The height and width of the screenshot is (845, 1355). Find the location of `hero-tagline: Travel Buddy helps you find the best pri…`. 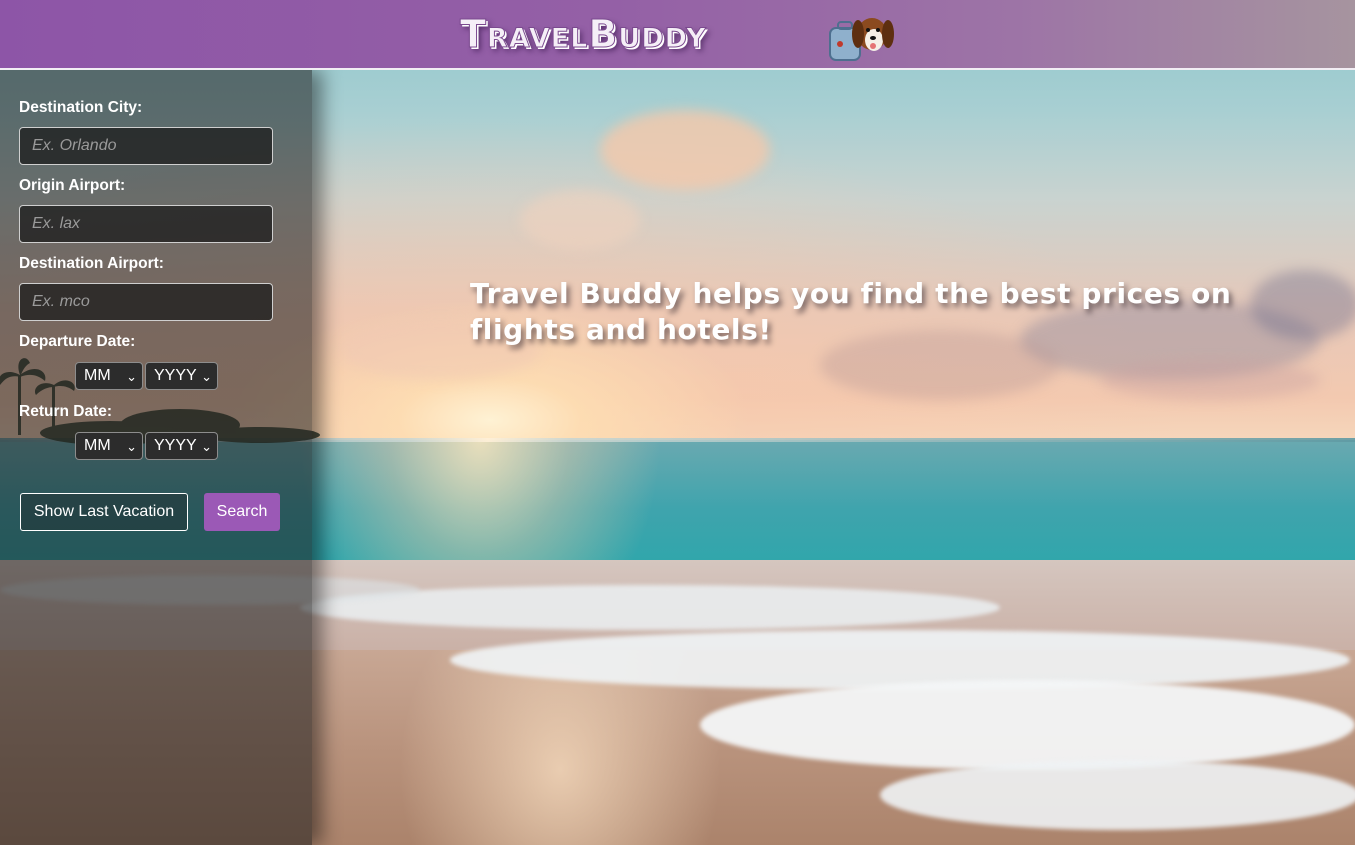

hero-tagline: Travel Buddy helps you find the best pri… is located at coordinates (851, 311).